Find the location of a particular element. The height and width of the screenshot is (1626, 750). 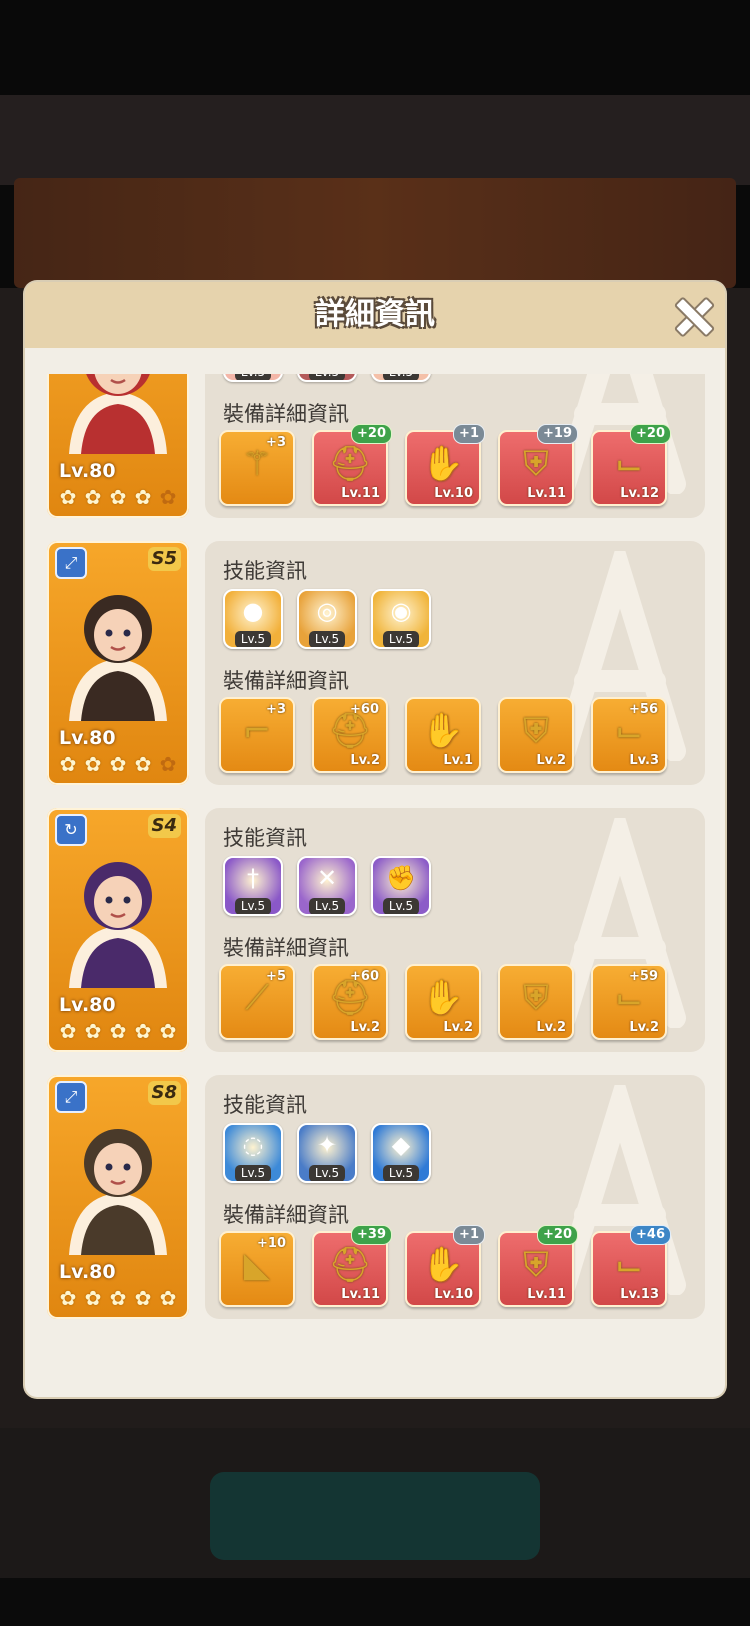

close-button is located at coordinates (694, 317).